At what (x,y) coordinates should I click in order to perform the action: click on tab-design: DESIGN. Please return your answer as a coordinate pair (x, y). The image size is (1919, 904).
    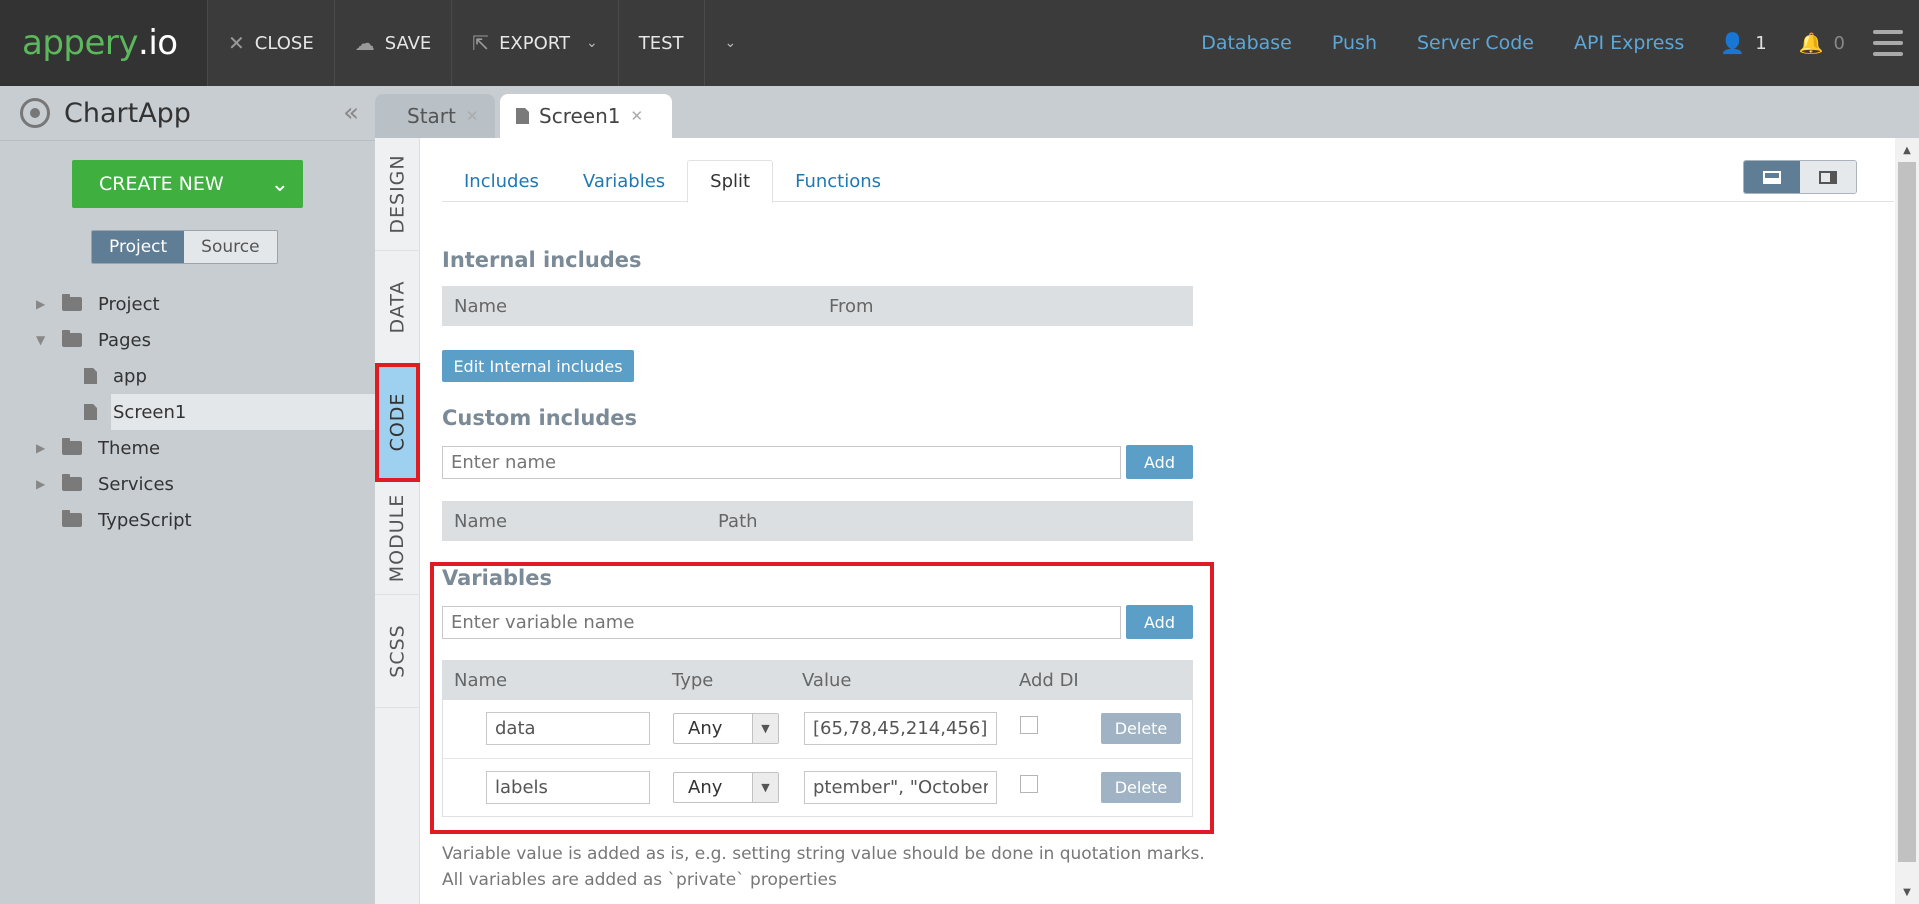
    Looking at the image, I should click on (397, 194).